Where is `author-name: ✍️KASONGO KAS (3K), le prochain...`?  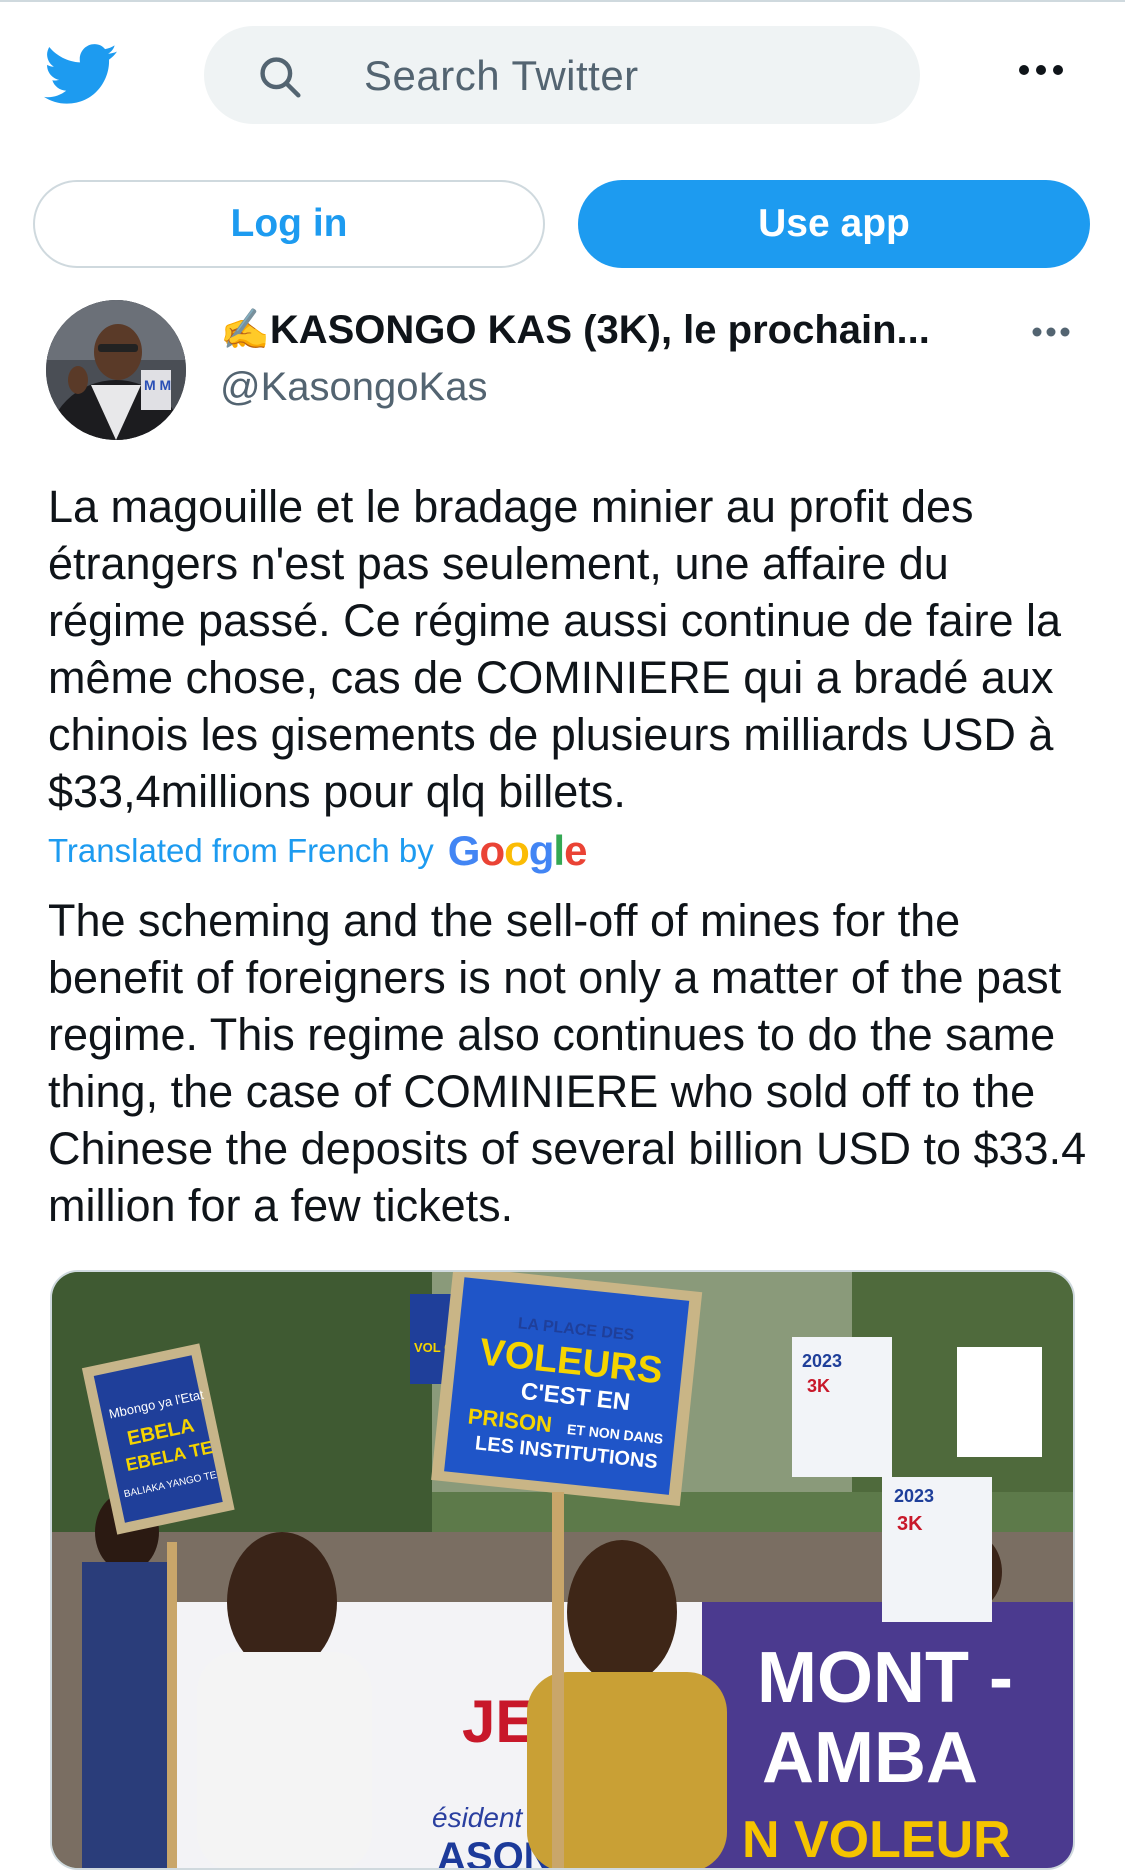
author-name: ✍️KASONGO KAS (3K), le prochain... is located at coordinates (575, 330).